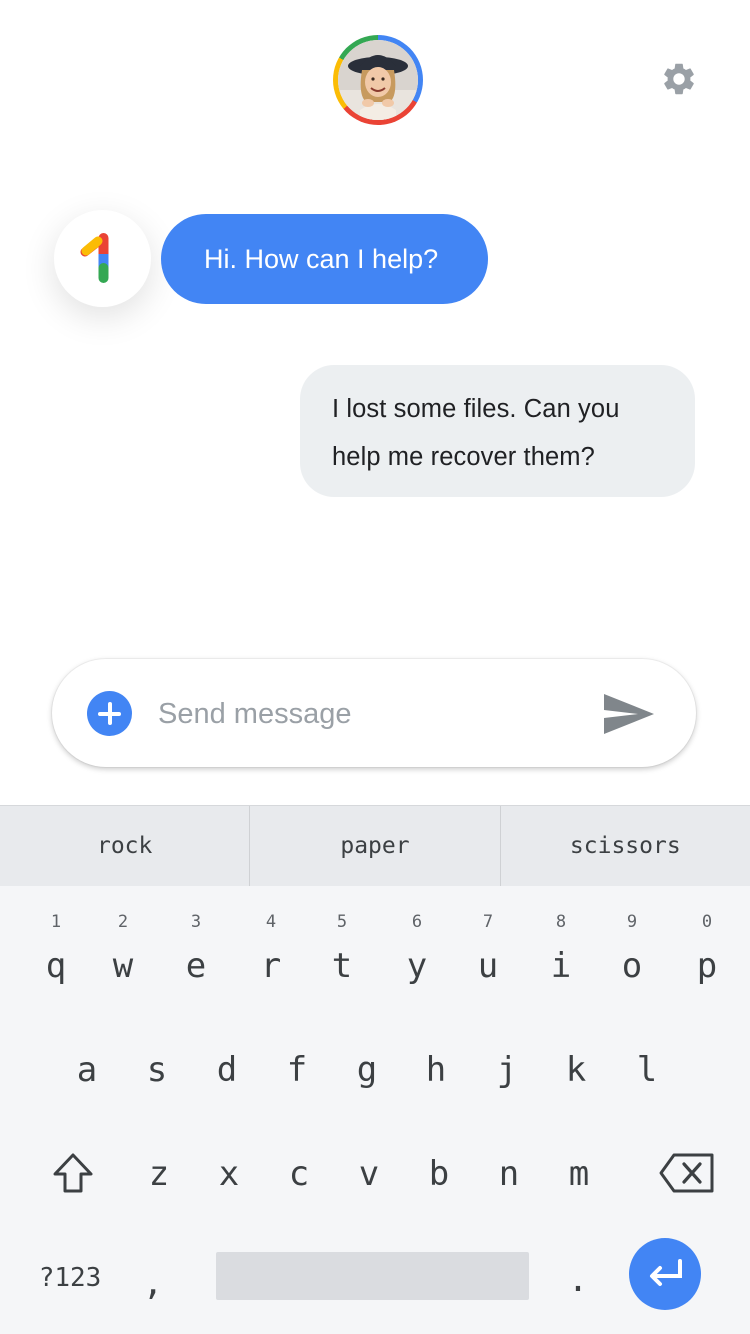  Describe the element at coordinates (227, 1070) in the screenshot. I see `key-label: d` at that location.